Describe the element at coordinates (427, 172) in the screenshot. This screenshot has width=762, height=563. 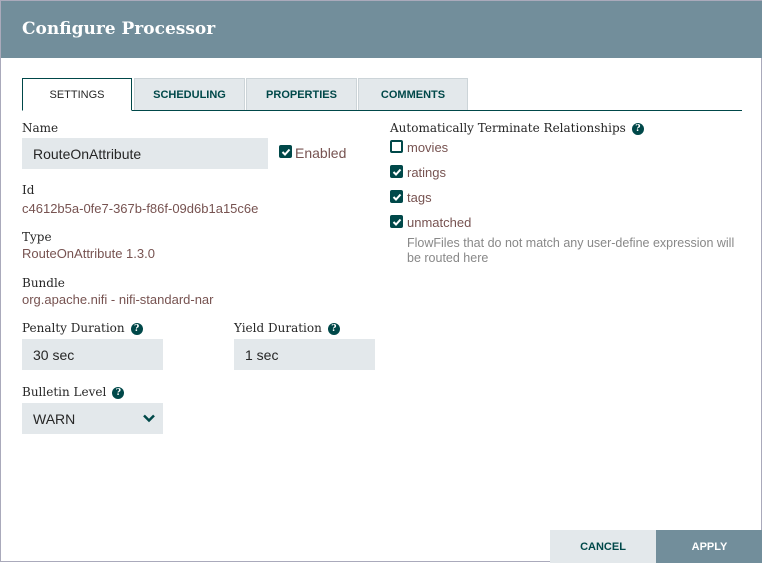
I see `relationship-label: ratings` at that location.